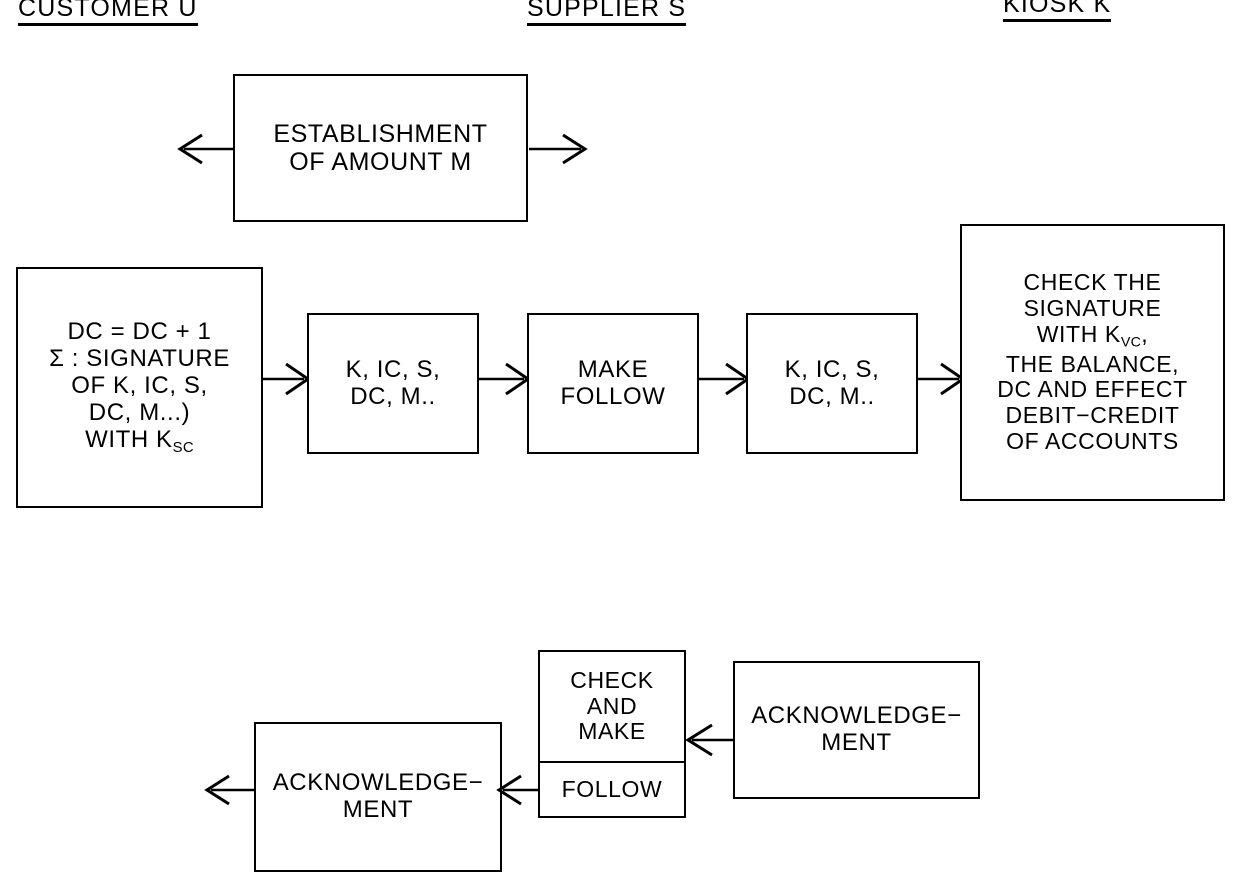  I want to click on connector-establishment-to-supplier, so click(558, 149).